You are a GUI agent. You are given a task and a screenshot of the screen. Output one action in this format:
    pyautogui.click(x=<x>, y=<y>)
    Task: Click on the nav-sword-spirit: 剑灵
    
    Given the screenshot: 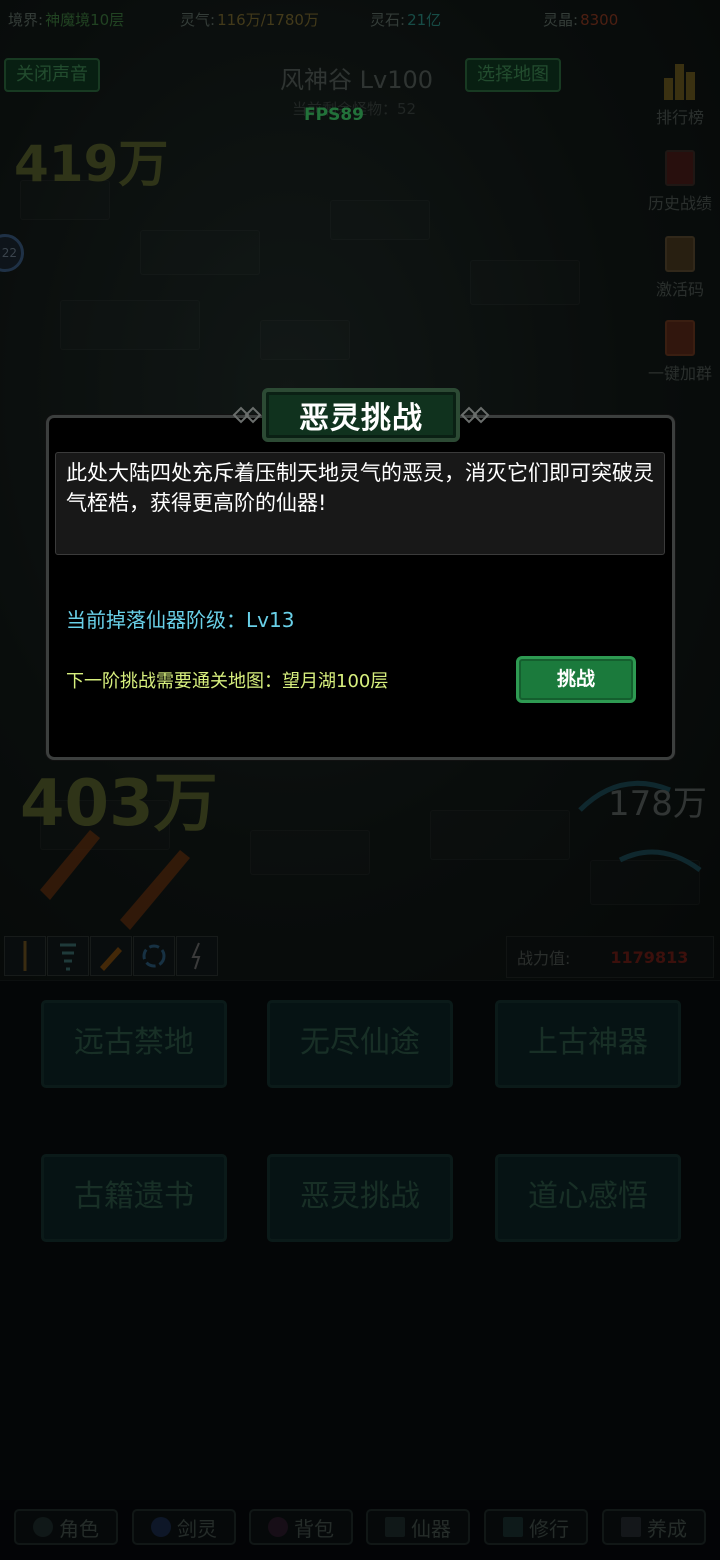 What is the action you would take?
    pyautogui.click(x=184, y=1527)
    